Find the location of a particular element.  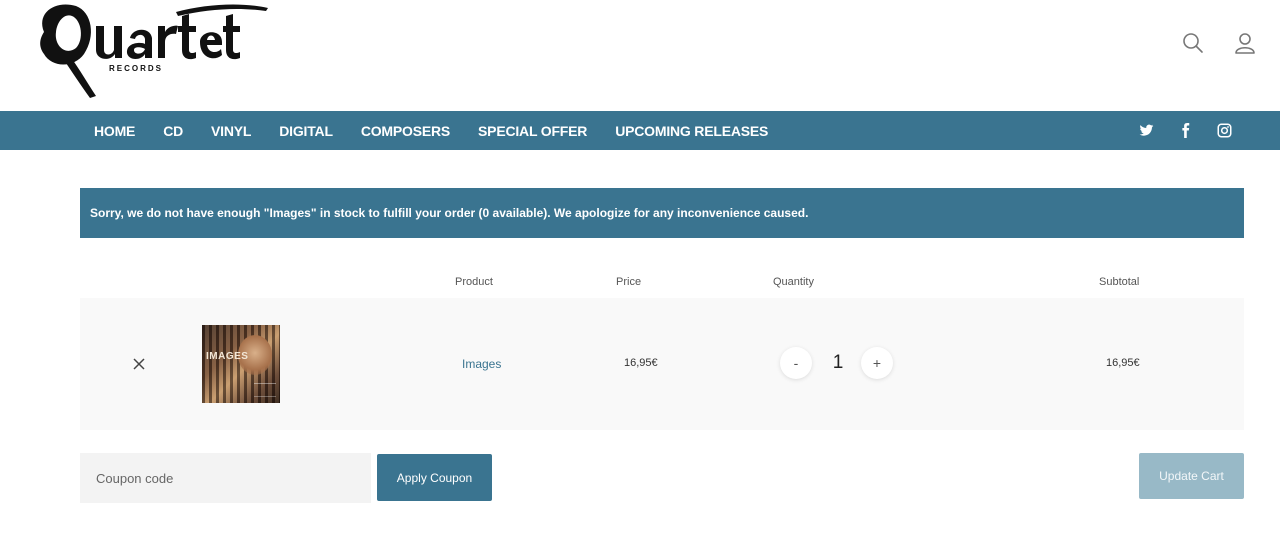

quantity-increase-button: + is located at coordinates (877, 363).